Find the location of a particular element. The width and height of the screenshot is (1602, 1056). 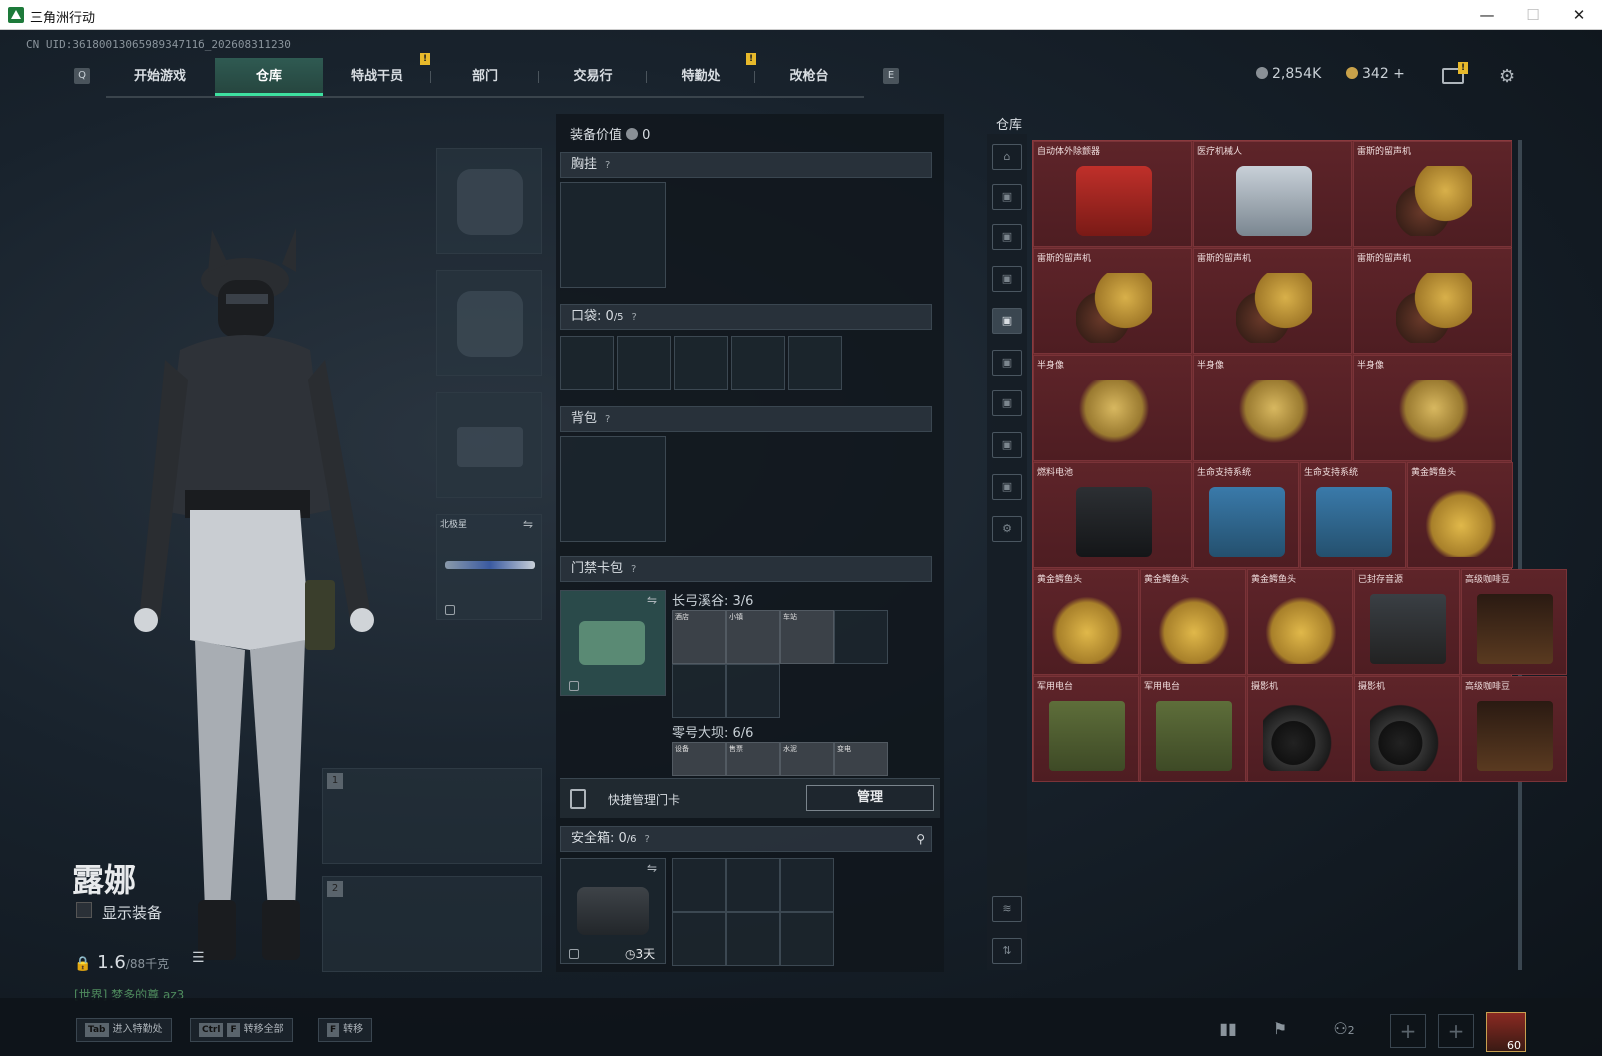

transfer-all-hint: Ctrl F 转移全部 is located at coordinates (241, 1030).